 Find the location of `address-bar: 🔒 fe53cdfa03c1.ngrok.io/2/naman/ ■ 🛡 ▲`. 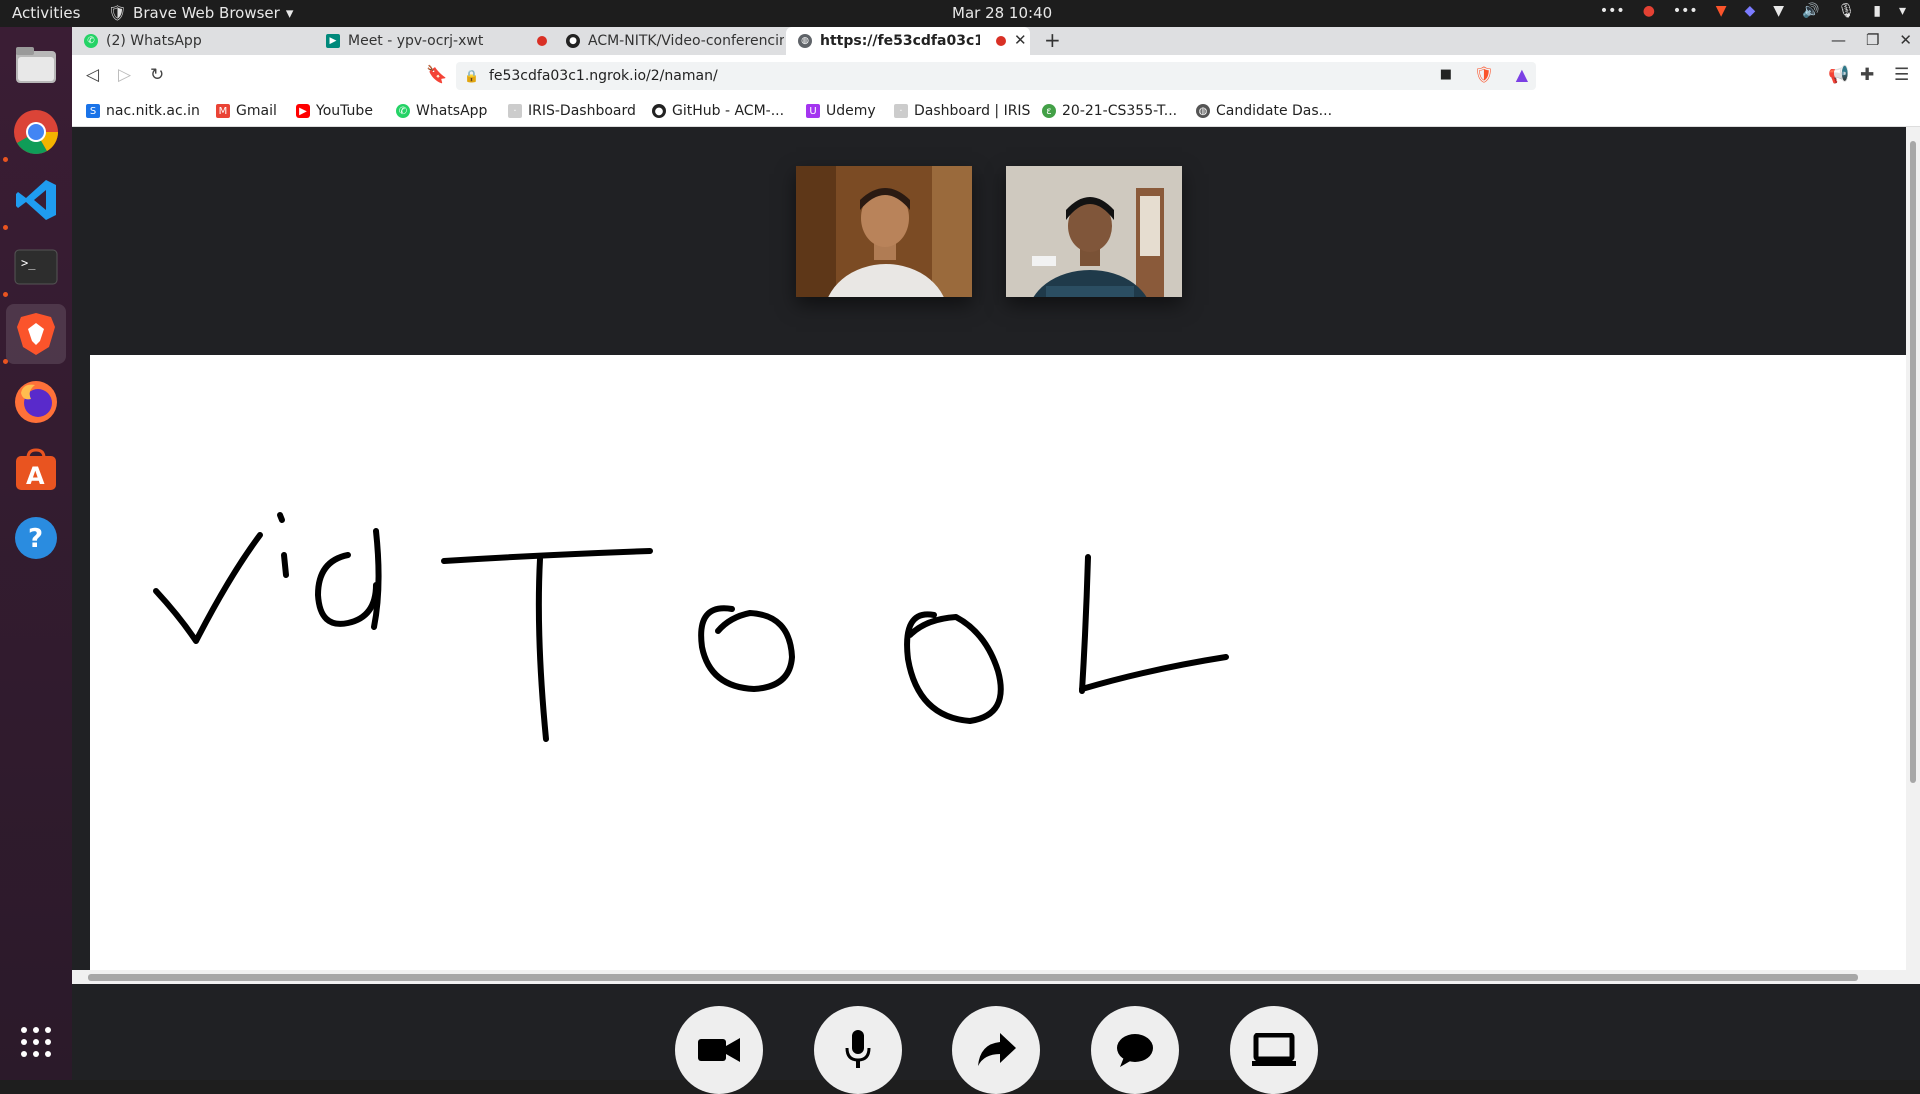

address-bar: 🔒 fe53cdfa03c1.ngrok.io/2/naman/ ■ 🛡 ▲ is located at coordinates (996, 76).